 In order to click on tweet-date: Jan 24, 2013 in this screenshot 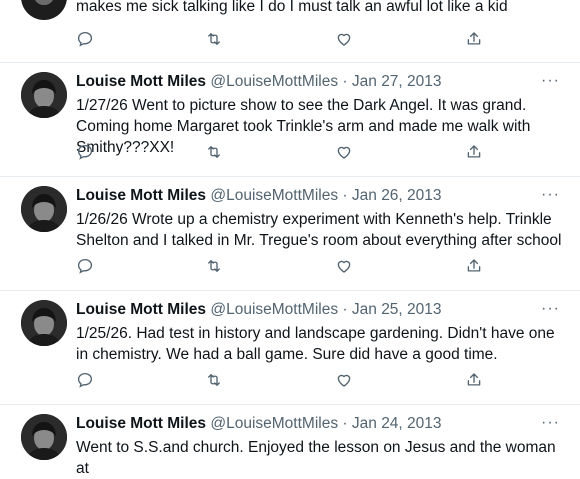, I will do `click(397, 423)`.